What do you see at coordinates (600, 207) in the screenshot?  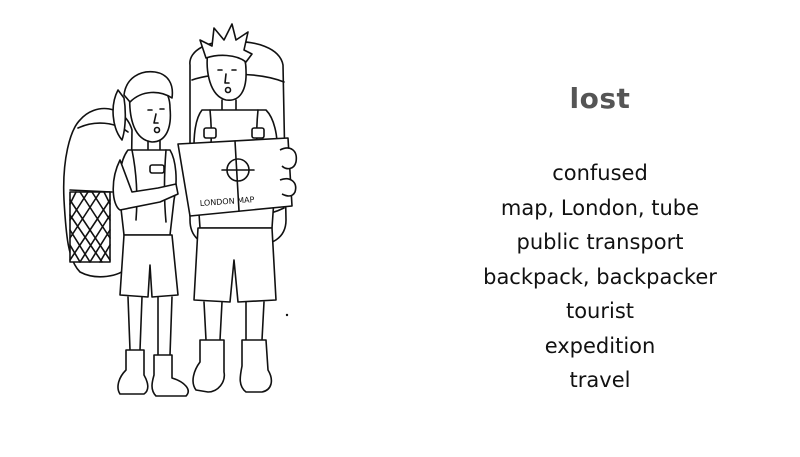 I see `keyword-item: map, London, tube` at bounding box center [600, 207].